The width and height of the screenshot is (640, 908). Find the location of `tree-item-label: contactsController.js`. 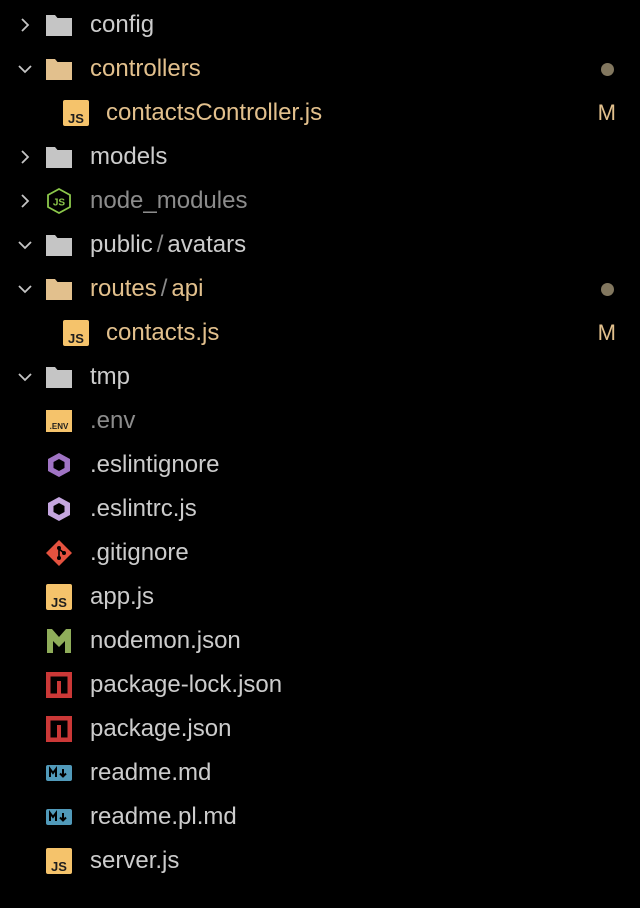

tree-item-label: contactsController.js is located at coordinates (214, 112).